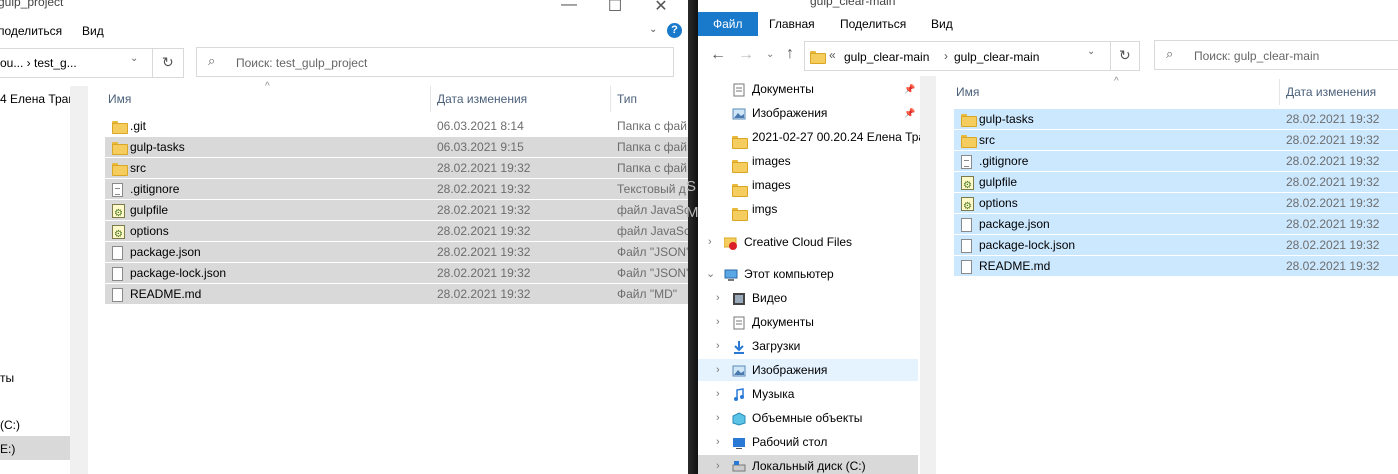 This screenshot has height=474, width=1398. Describe the element at coordinates (301, 63) in the screenshot. I see `search-input: Поиск: test_gulp_project` at that location.